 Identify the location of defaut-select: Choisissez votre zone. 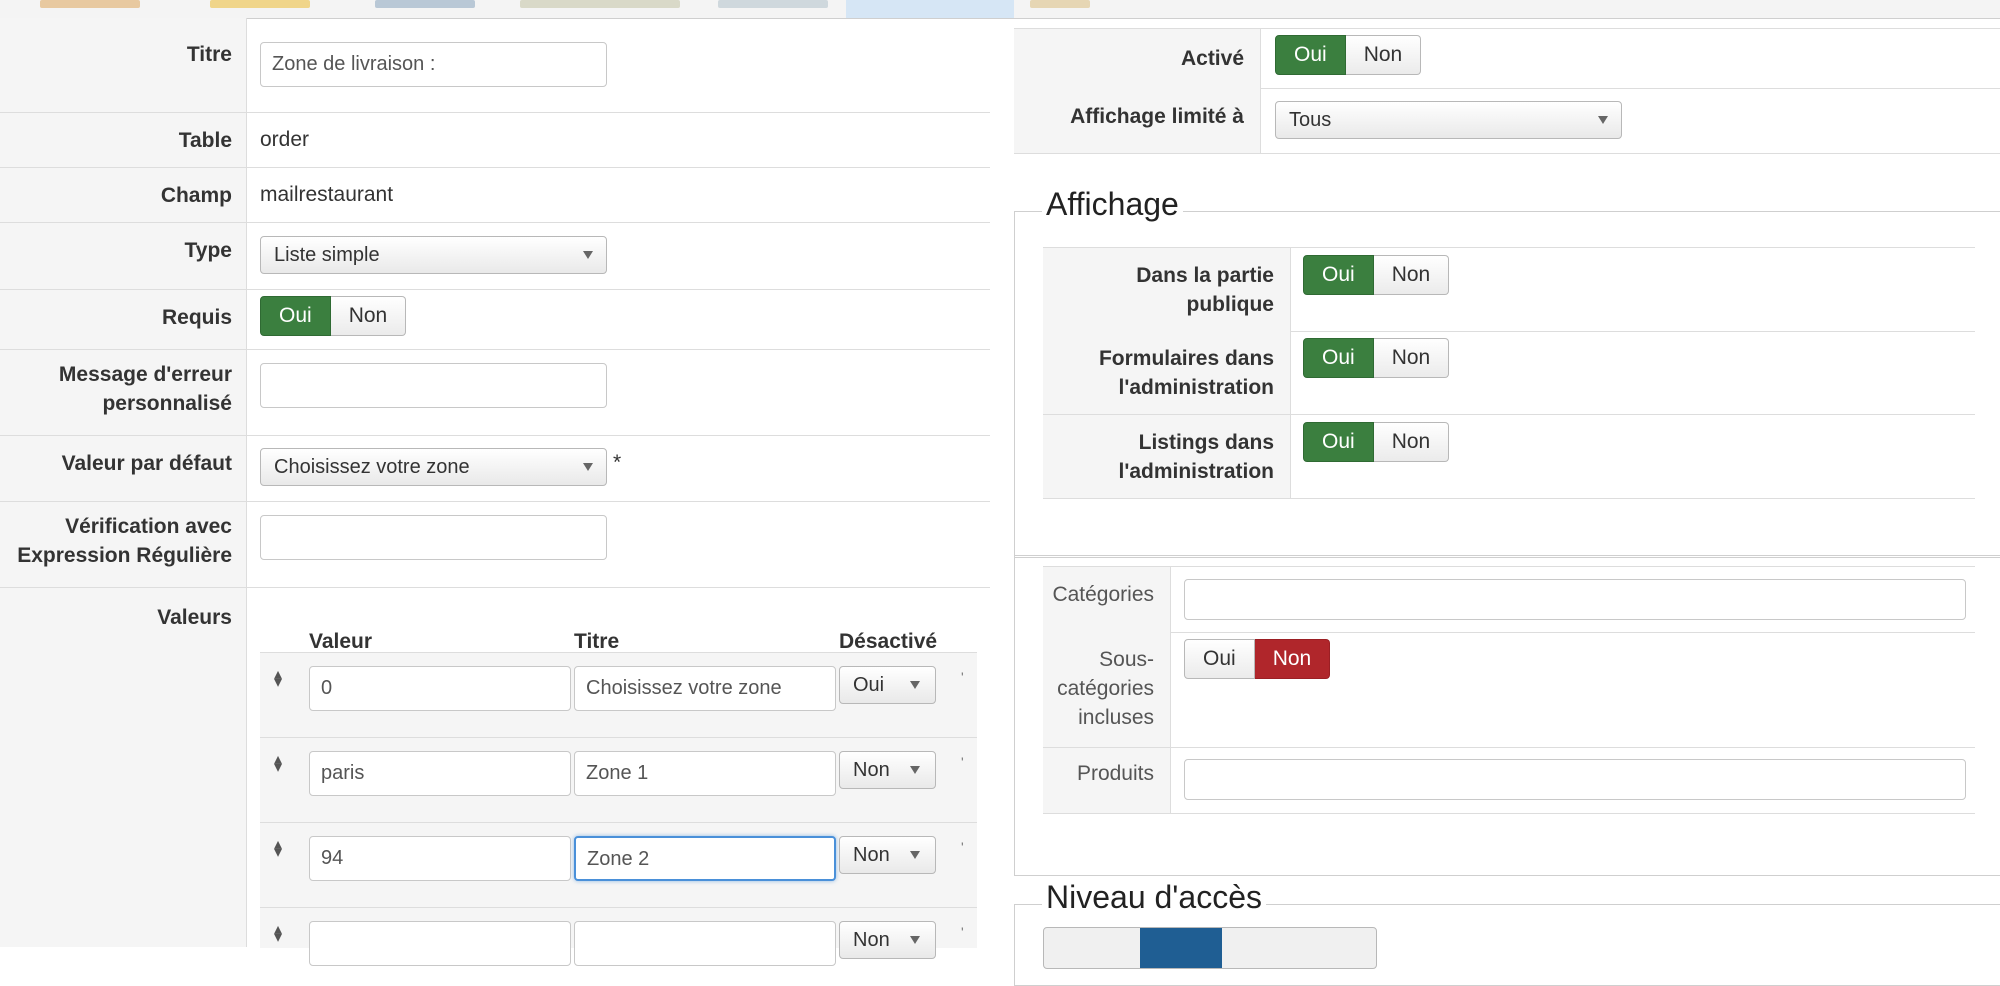
(433, 467).